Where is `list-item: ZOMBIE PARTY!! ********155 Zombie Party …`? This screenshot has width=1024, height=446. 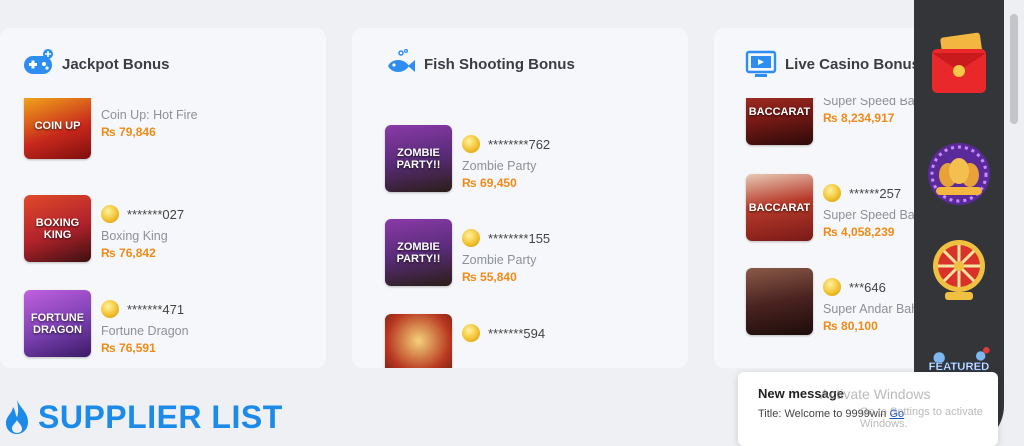 list-item: ZOMBIE PARTY!! ********155 Zombie Party … is located at coordinates (467, 253).